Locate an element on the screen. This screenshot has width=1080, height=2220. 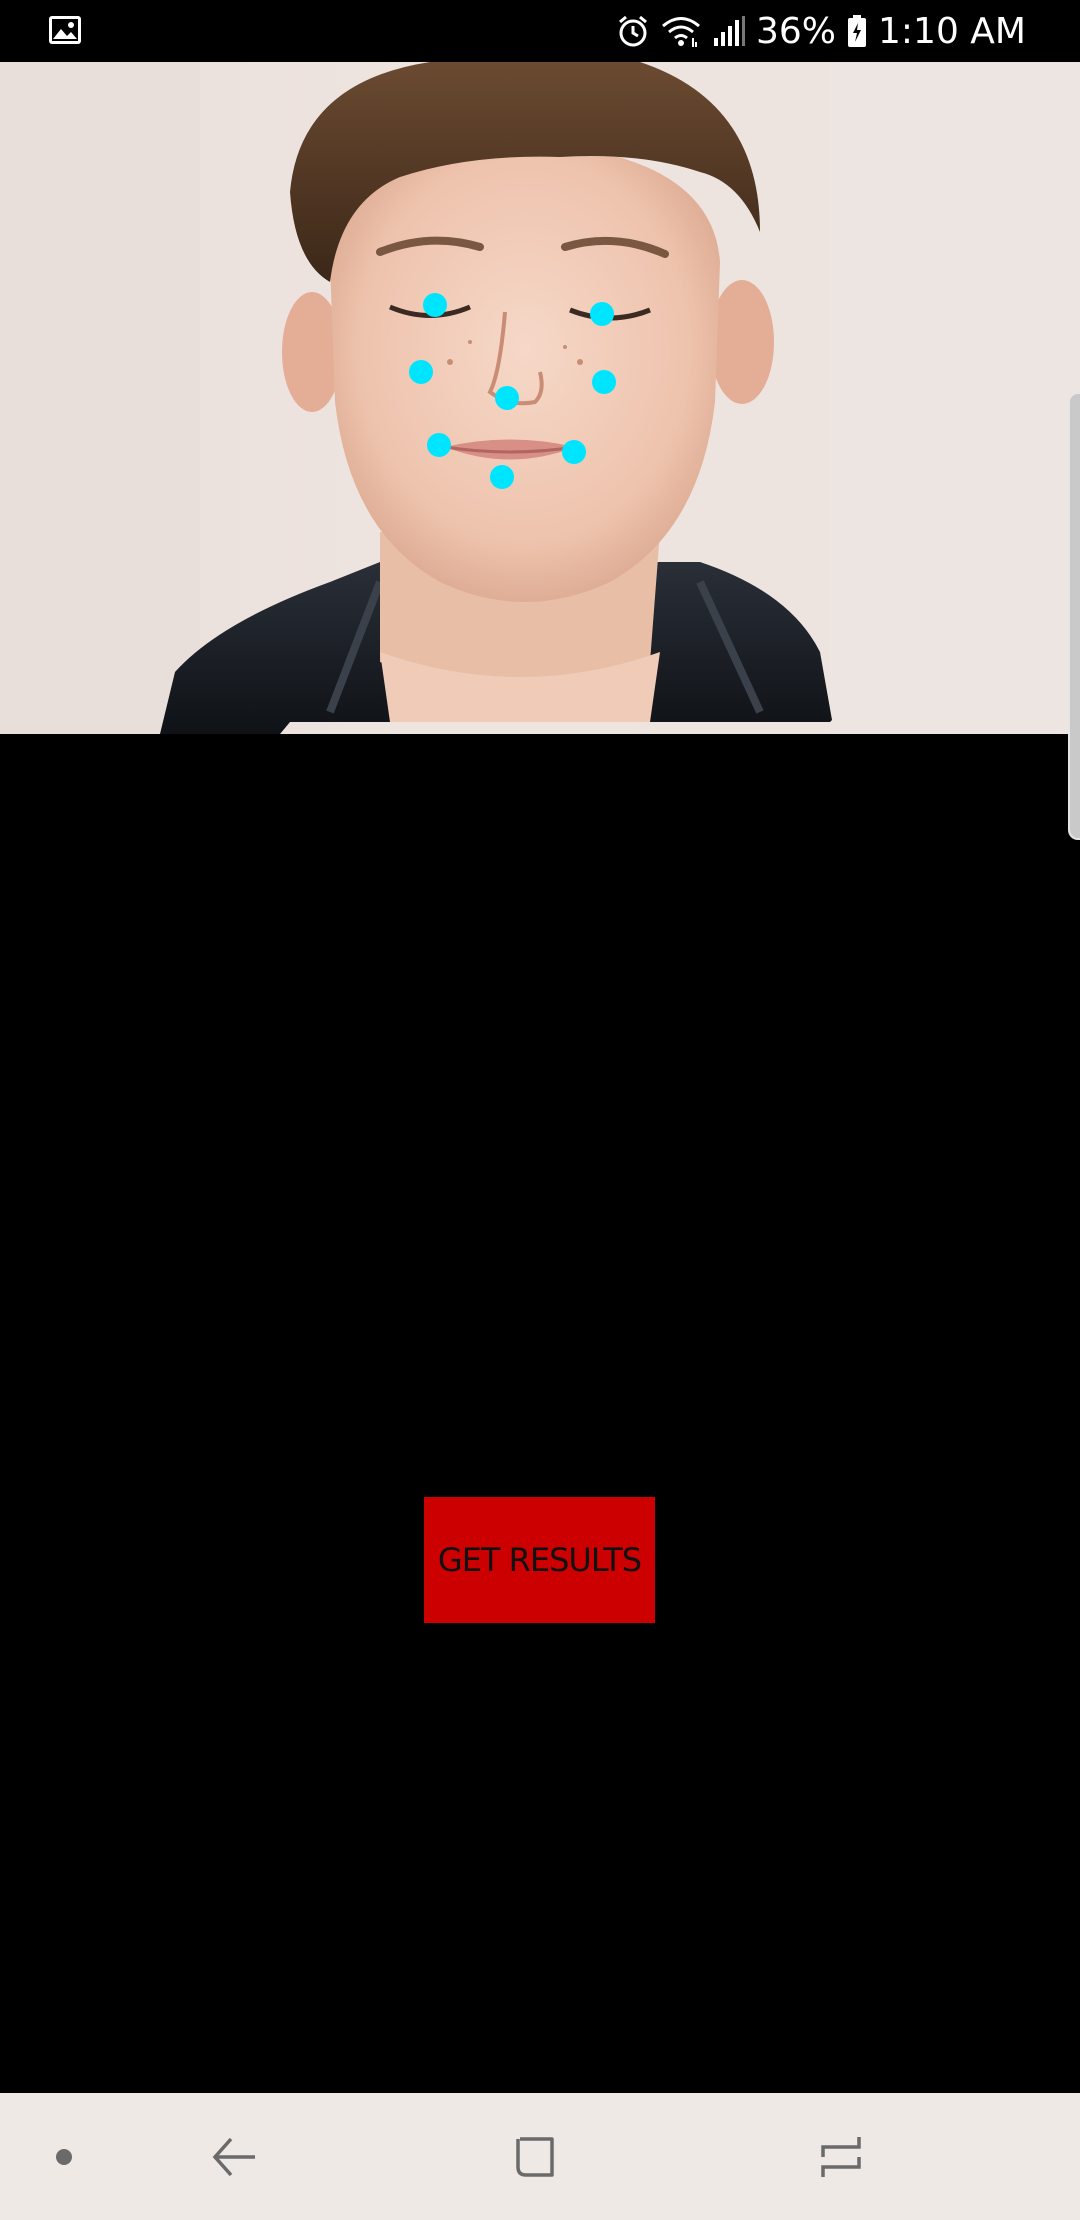
home-button is located at coordinates (535, 2157).